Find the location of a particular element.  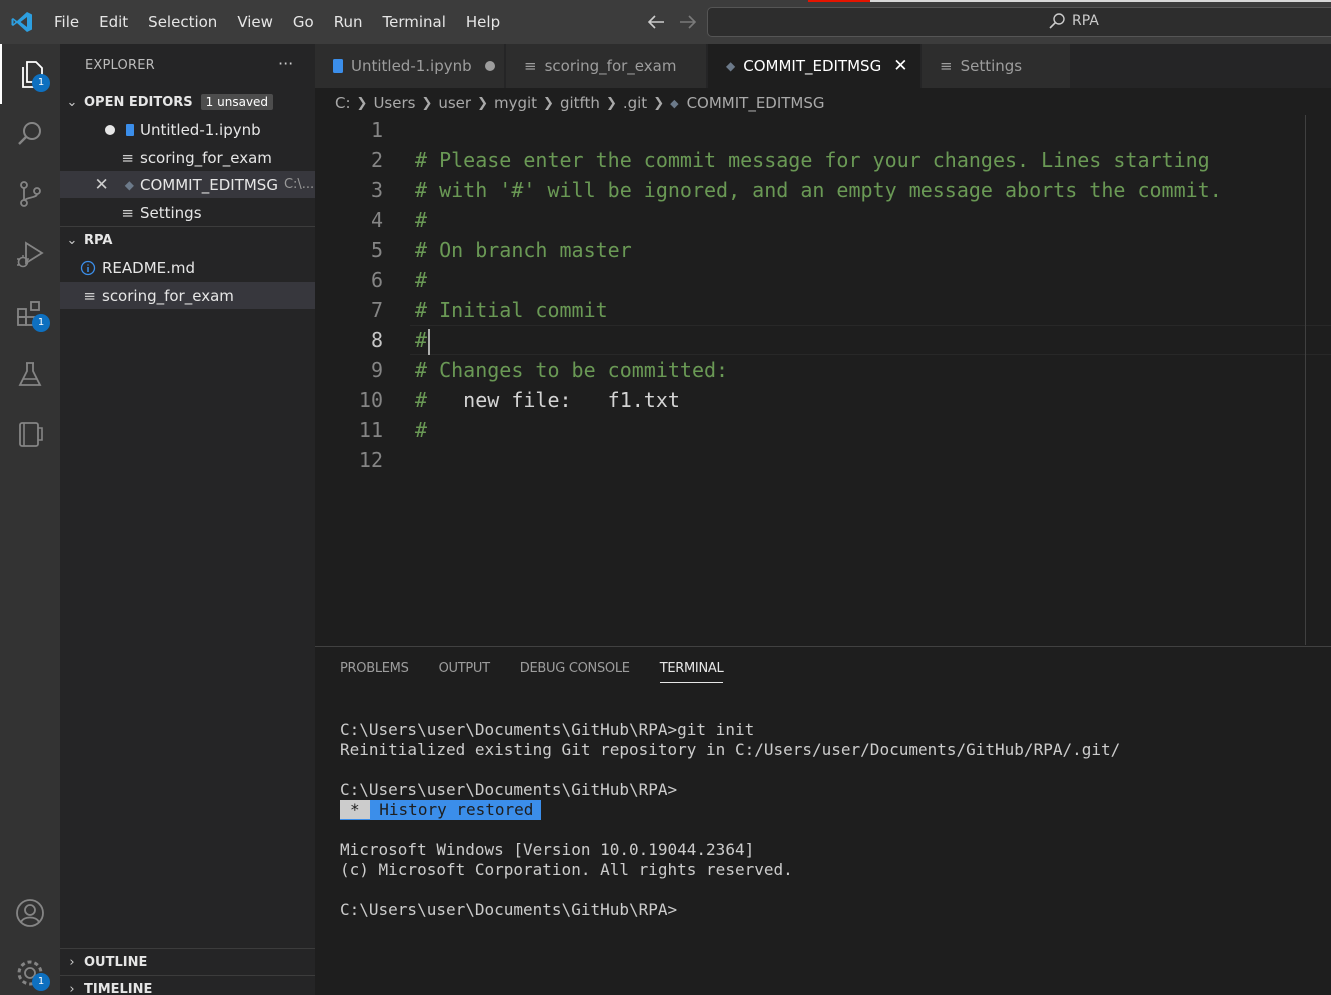

line-text-rest: new file: f1.txt is located at coordinates (553, 400).